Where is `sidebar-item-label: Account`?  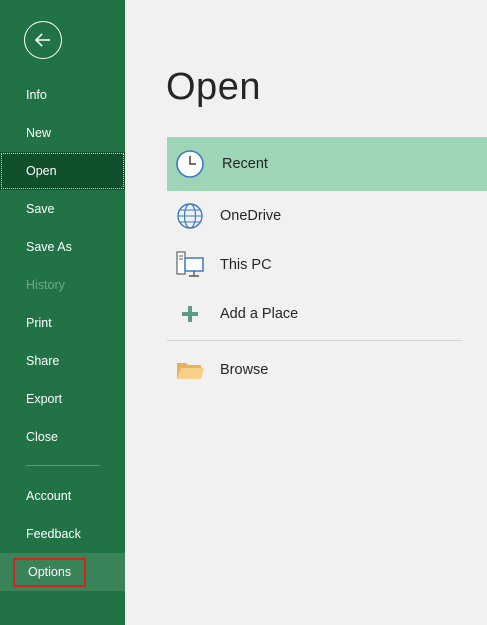 sidebar-item-label: Account is located at coordinates (49, 496).